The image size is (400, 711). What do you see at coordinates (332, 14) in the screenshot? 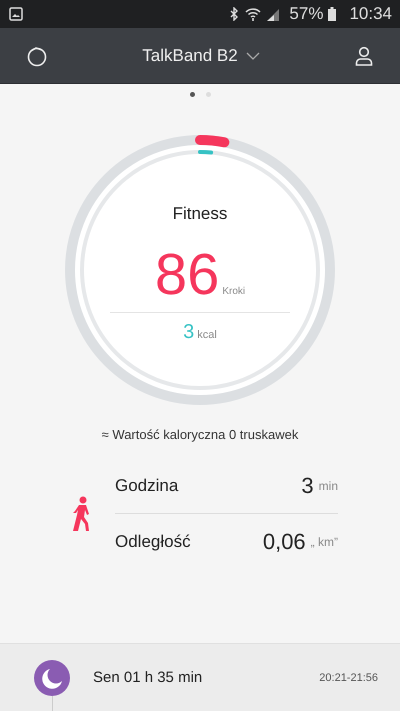
I see `battery-icon` at bounding box center [332, 14].